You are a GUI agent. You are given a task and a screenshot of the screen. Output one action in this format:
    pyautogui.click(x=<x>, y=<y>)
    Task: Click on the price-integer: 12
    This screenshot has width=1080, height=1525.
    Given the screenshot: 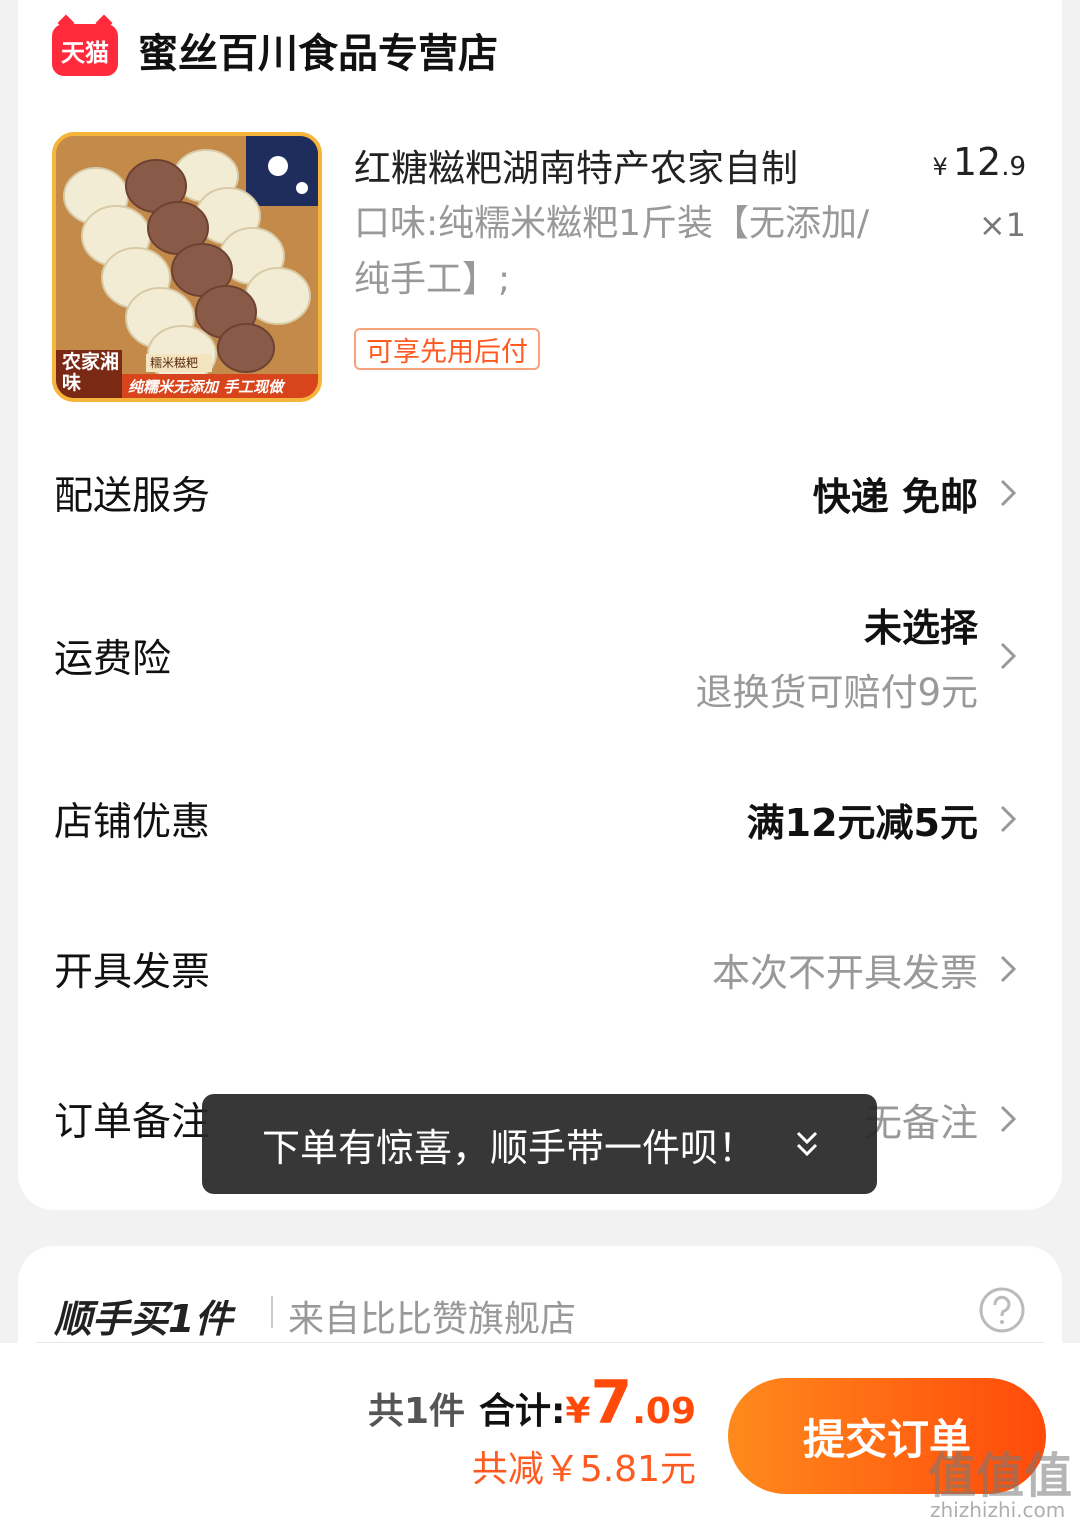 What is the action you would take?
    pyautogui.click(x=977, y=162)
    